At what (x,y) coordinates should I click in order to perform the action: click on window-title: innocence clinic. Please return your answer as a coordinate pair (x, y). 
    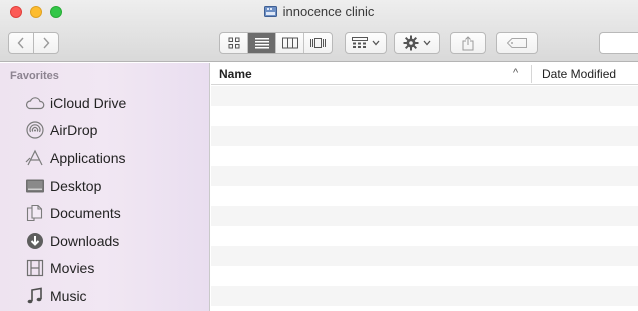
    Looking at the image, I should click on (319, 11).